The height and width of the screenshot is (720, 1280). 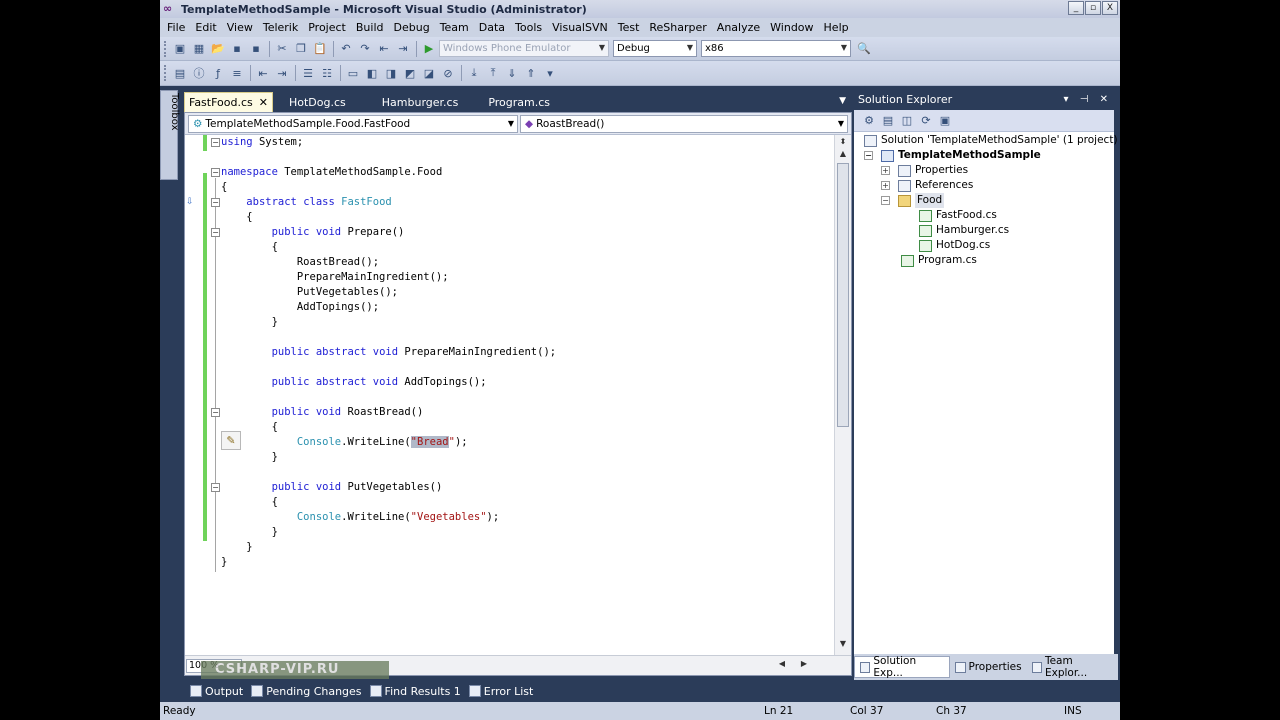 I want to click on redo-icon: ↷, so click(x=365, y=49).